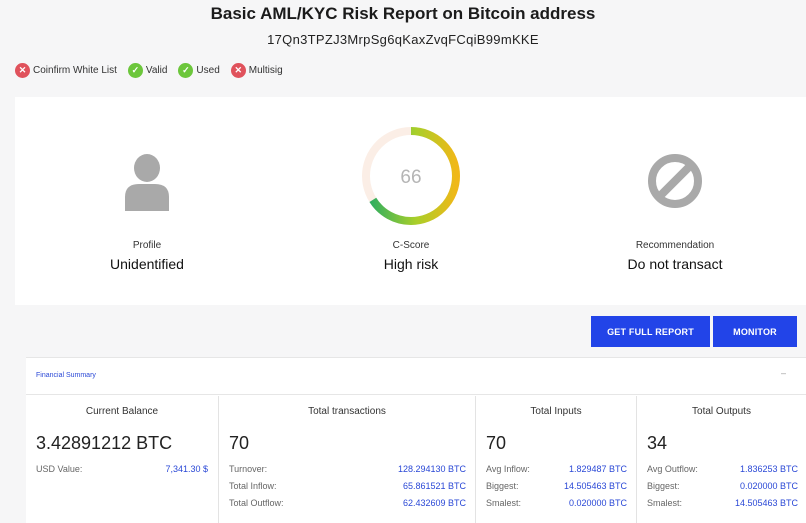  Describe the element at coordinates (147, 264) in the screenshot. I see `profile-value: Unidentified` at that location.